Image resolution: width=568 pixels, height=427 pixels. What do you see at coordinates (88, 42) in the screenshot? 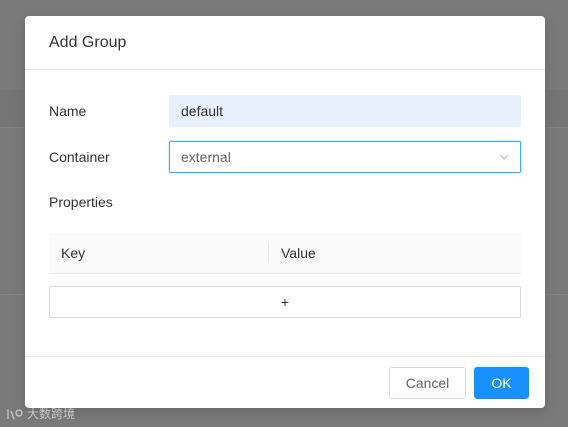
I see `dialog-title: Add Group` at bounding box center [88, 42].